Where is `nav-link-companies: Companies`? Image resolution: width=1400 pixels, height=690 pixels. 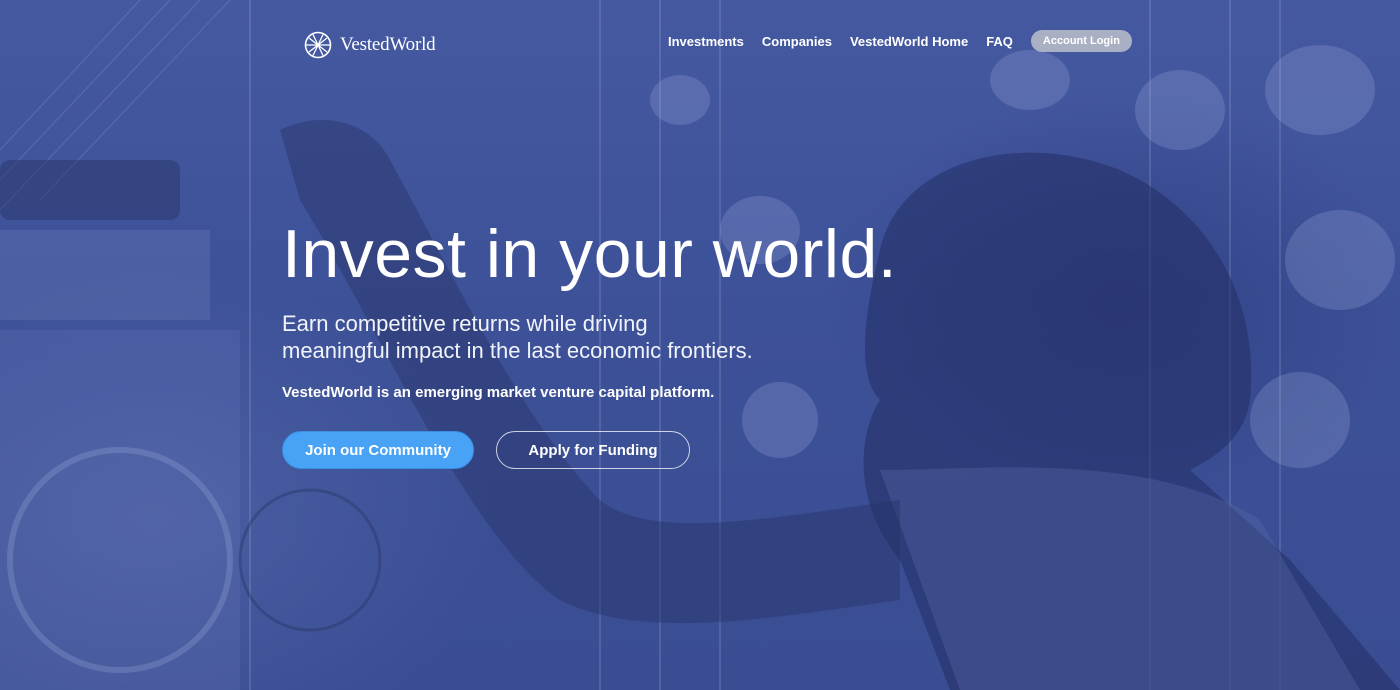
nav-link-companies: Companies is located at coordinates (797, 41).